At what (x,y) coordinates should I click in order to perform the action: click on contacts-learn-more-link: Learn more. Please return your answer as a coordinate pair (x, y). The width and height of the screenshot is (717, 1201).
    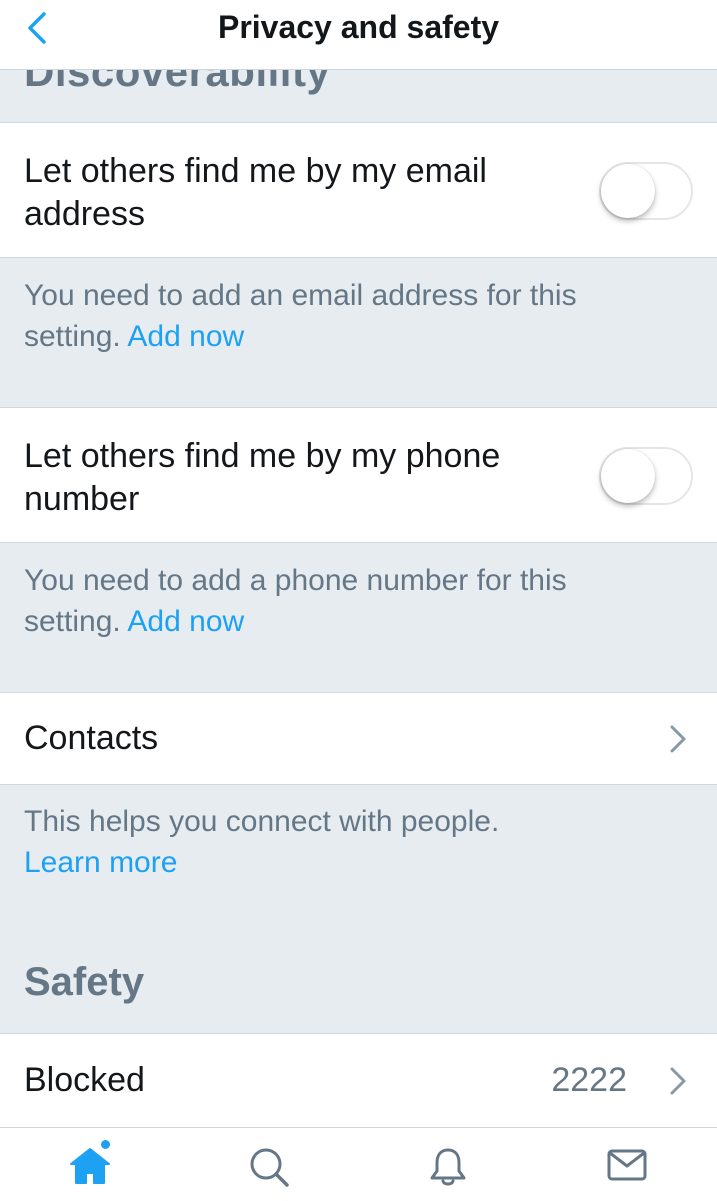
    Looking at the image, I should click on (100, 862).